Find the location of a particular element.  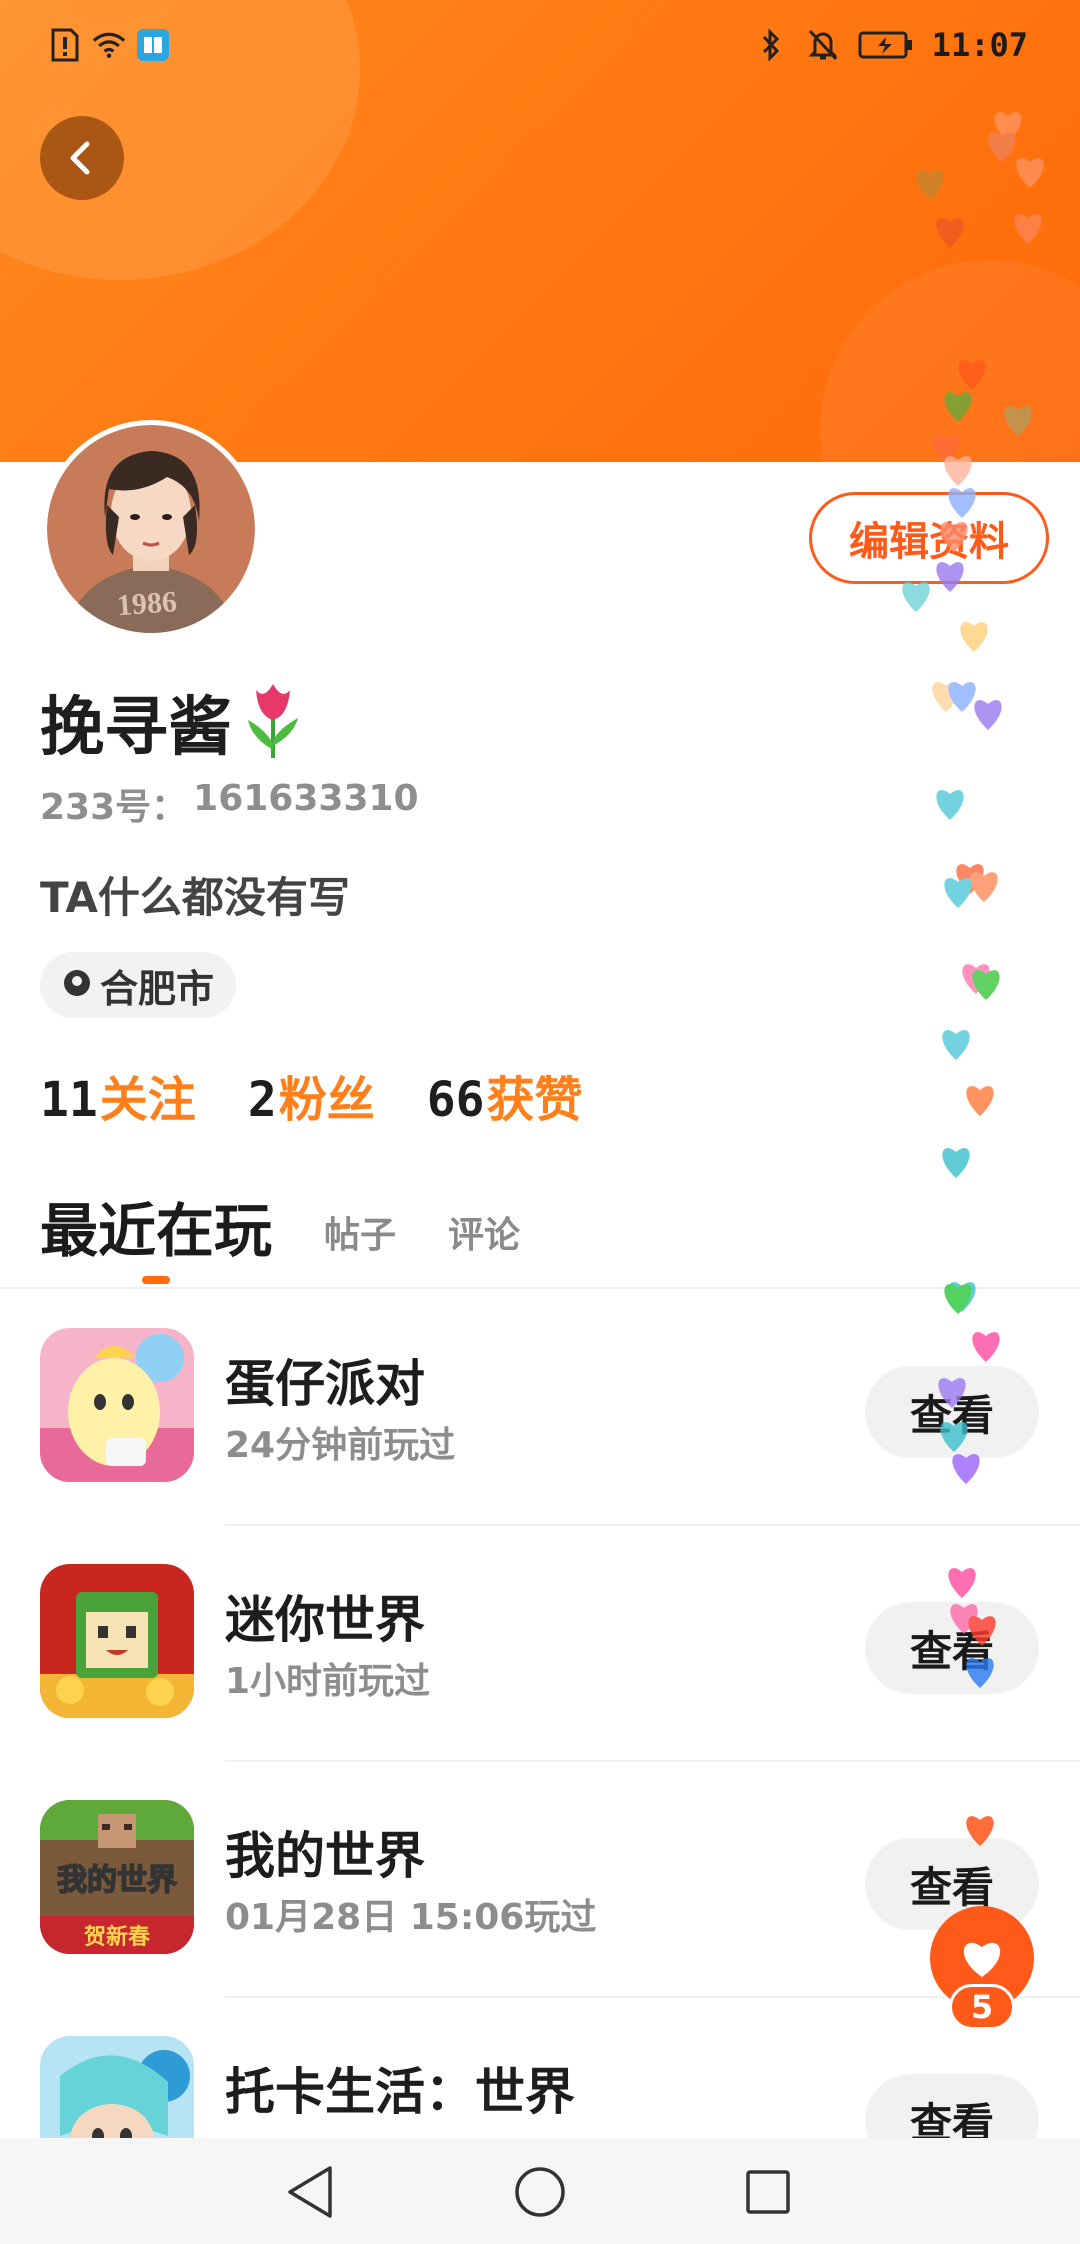

triangle-back-icon is located at coordinates (310, 2192).